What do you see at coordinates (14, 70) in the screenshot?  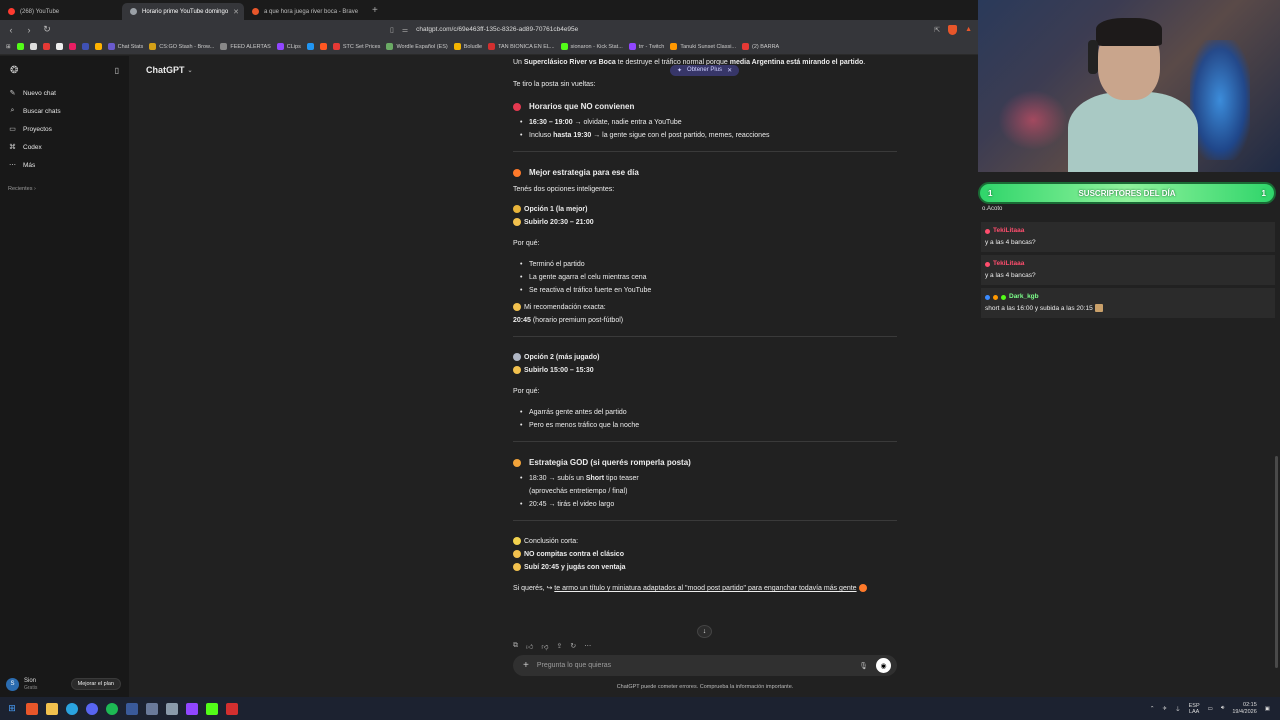 I see `openai-logo-icon: ❂` at bounding box center [14, 70].